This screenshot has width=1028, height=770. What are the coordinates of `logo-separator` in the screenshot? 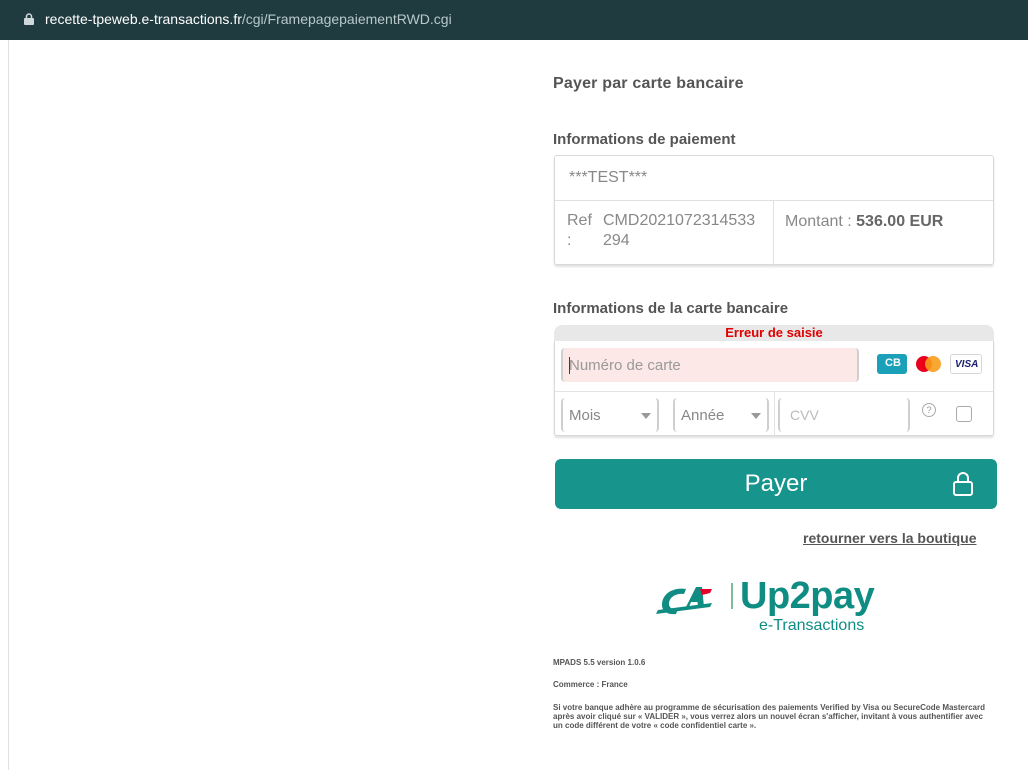 It's located at (732, 596).